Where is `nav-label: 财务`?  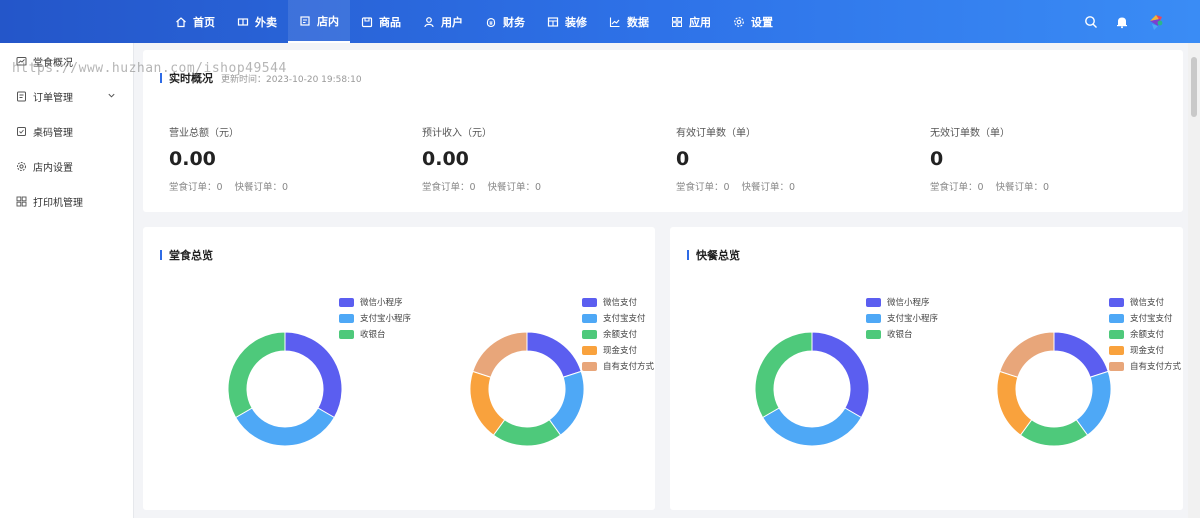 nav-label: 财务 is located at coordinates (514, 22).